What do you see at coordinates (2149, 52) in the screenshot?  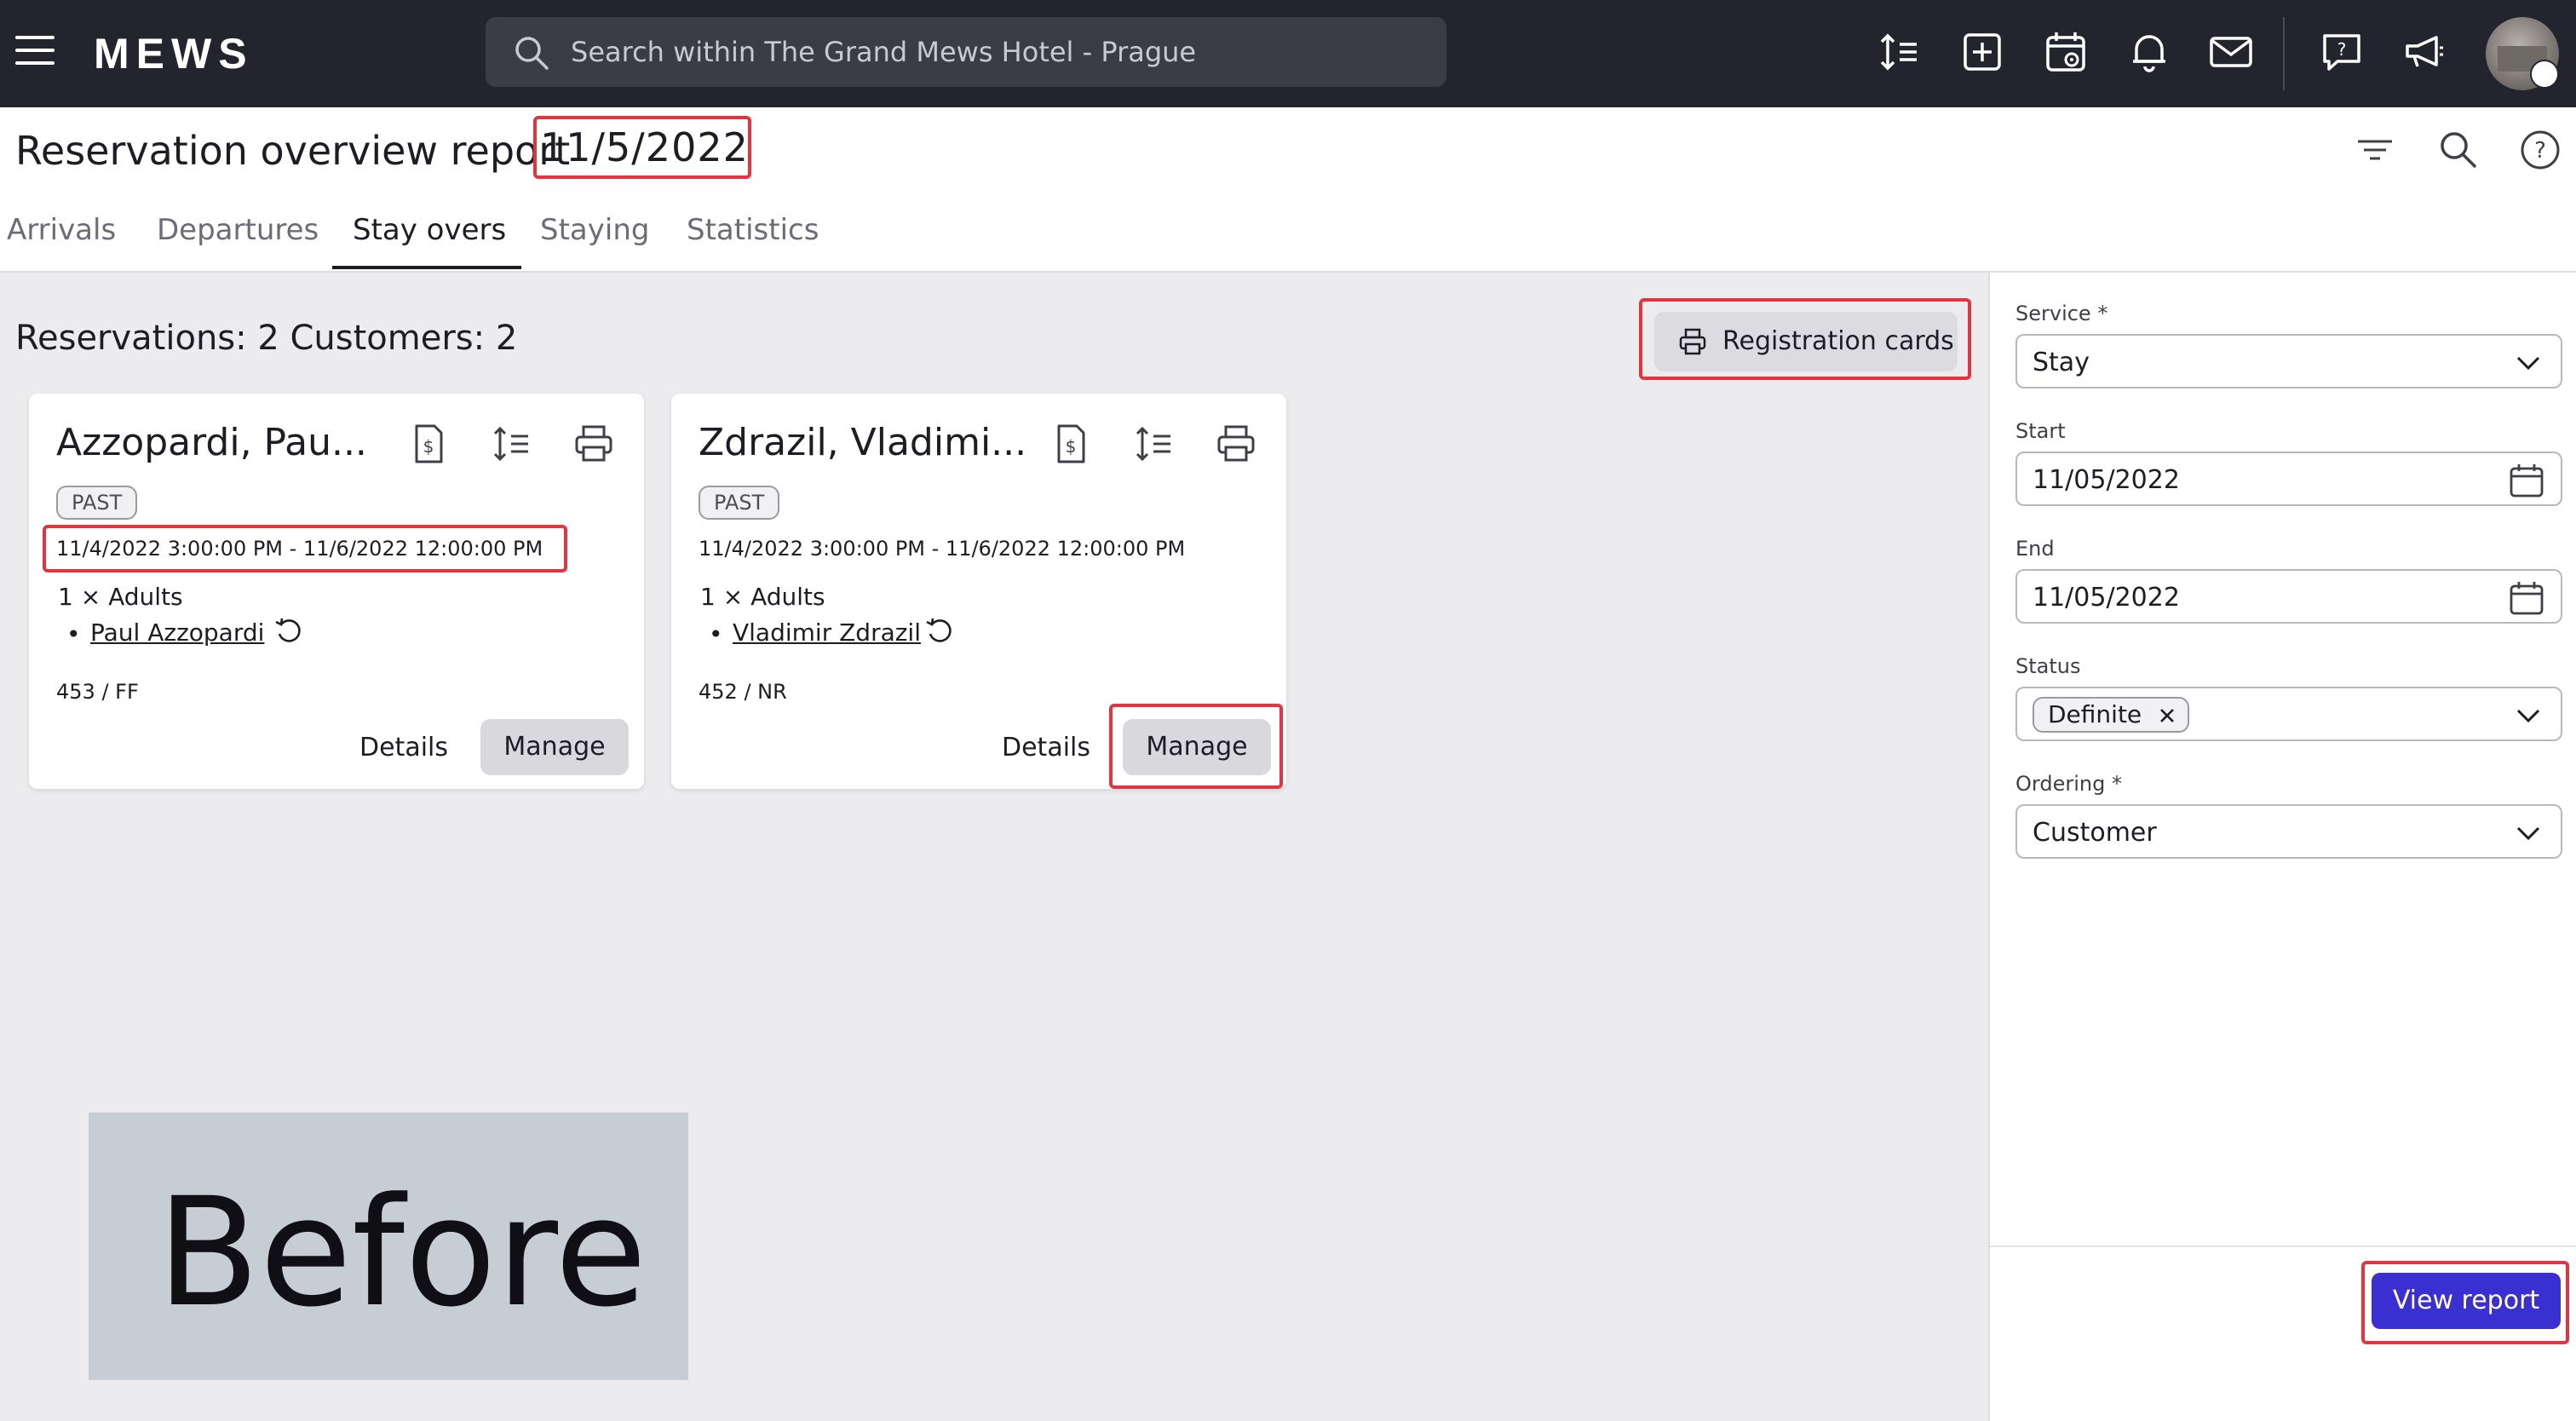 I see `bell-icon` at bounding box center [2149, 52].